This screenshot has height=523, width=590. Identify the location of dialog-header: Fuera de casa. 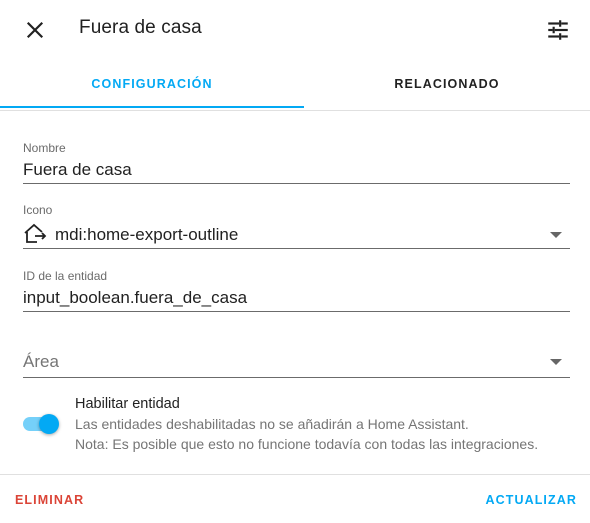
(295, 29).